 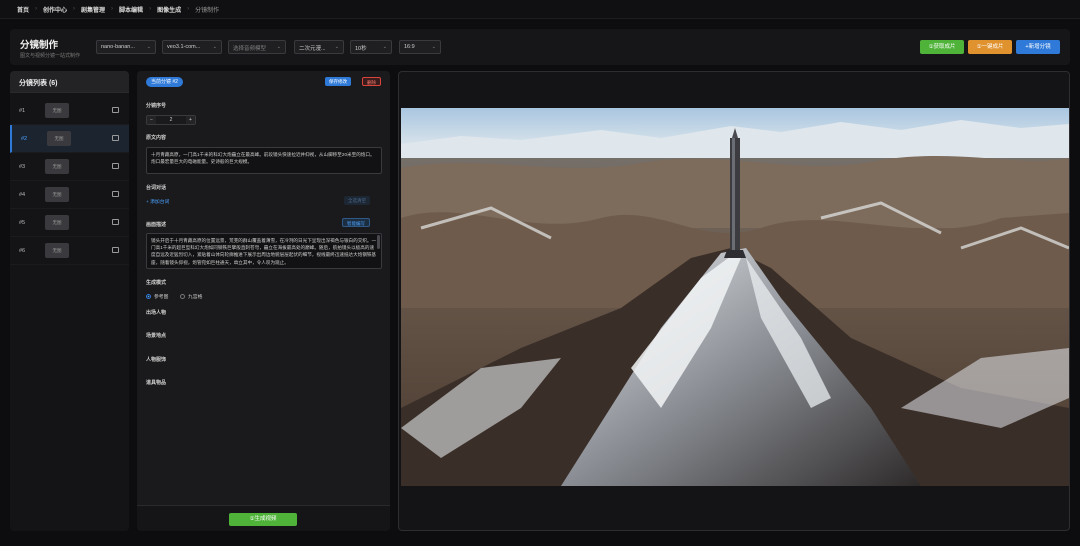 I want to click on smart-write-button: 智能编写, so click(x=356, y=222).